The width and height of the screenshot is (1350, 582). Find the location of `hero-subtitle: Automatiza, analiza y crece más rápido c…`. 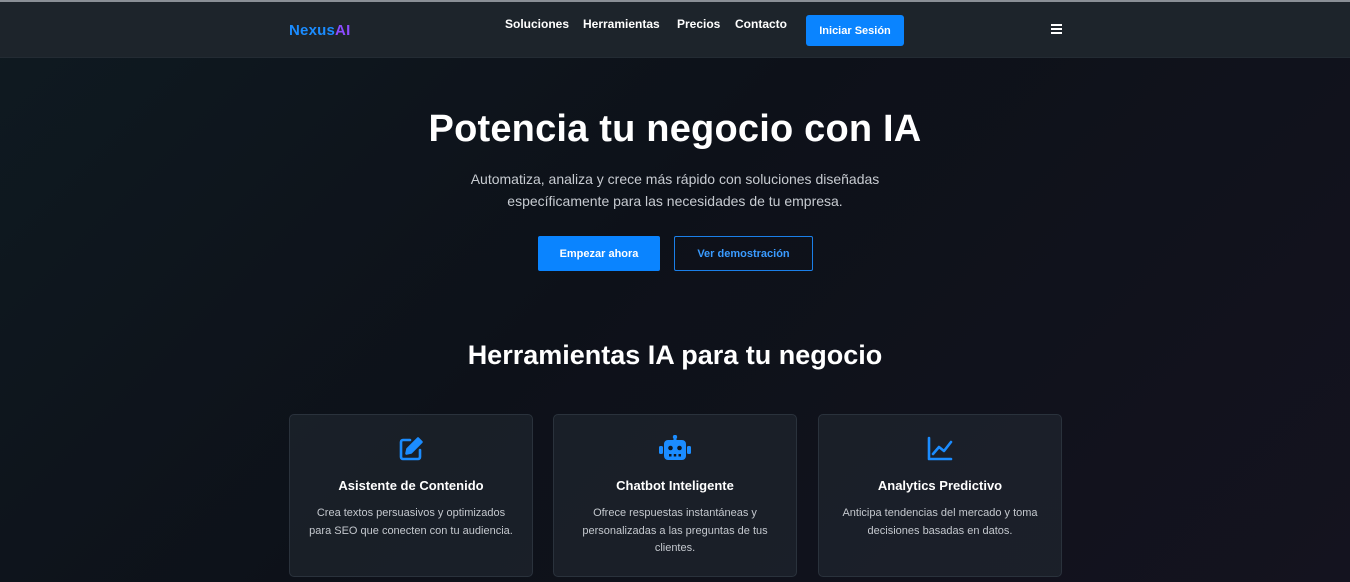

hero-subtitle: Automatiza, analiza y crece más rápido c… is located at coordinates (675, 190).